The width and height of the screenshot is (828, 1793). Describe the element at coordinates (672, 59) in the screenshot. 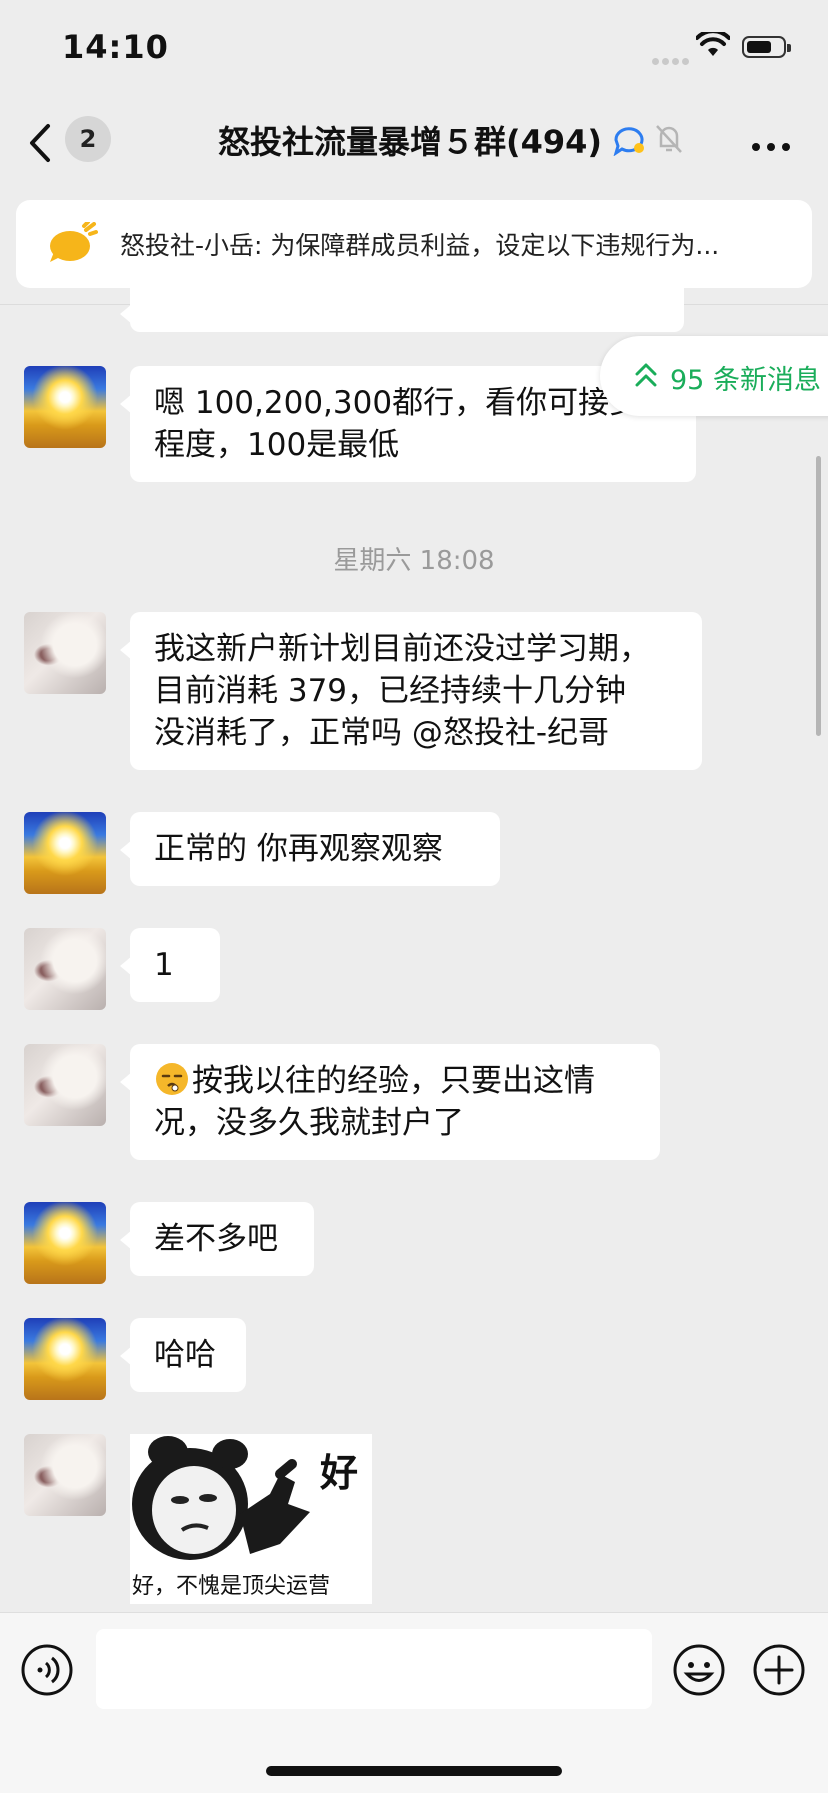

I see `cellular-signal-icon` at that location.